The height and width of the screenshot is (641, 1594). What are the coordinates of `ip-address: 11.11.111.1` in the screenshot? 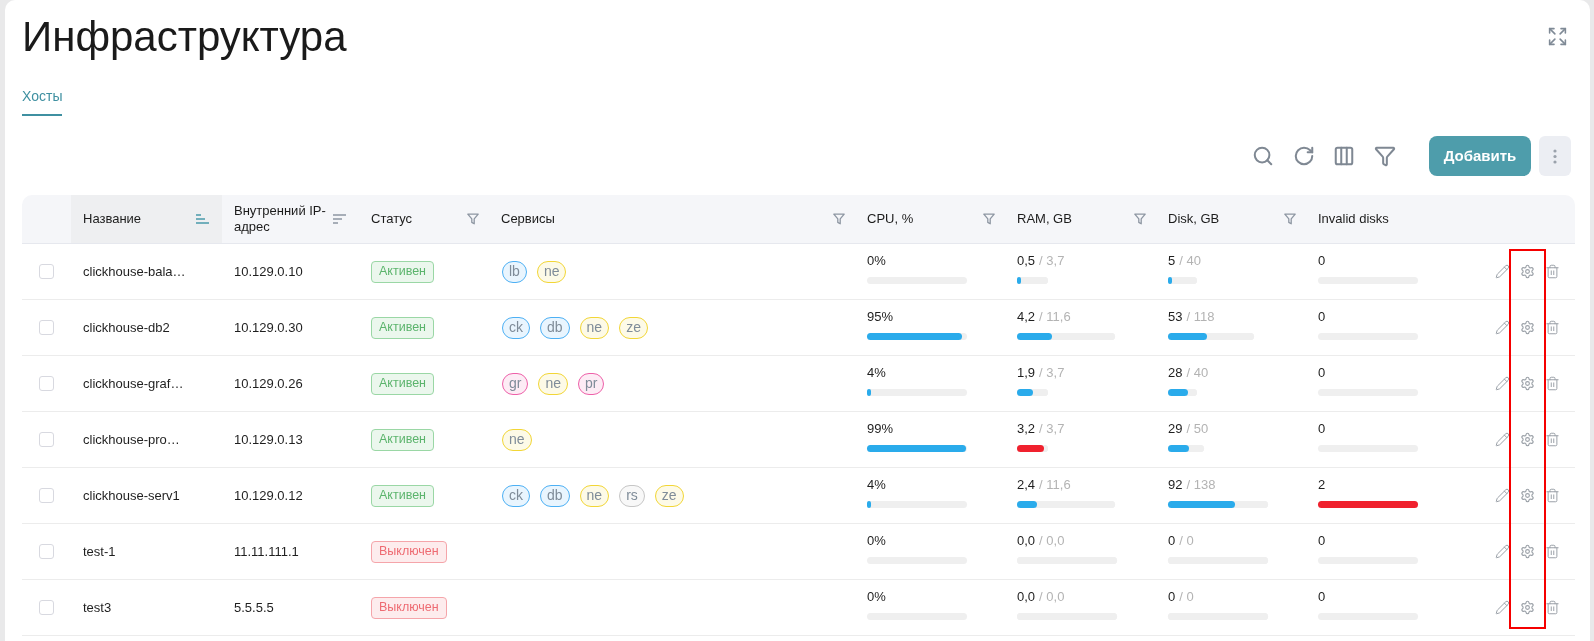 It's located at (266, 551).